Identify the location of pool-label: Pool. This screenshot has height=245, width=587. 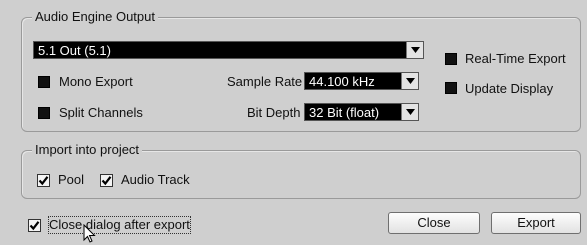
(71, 179).